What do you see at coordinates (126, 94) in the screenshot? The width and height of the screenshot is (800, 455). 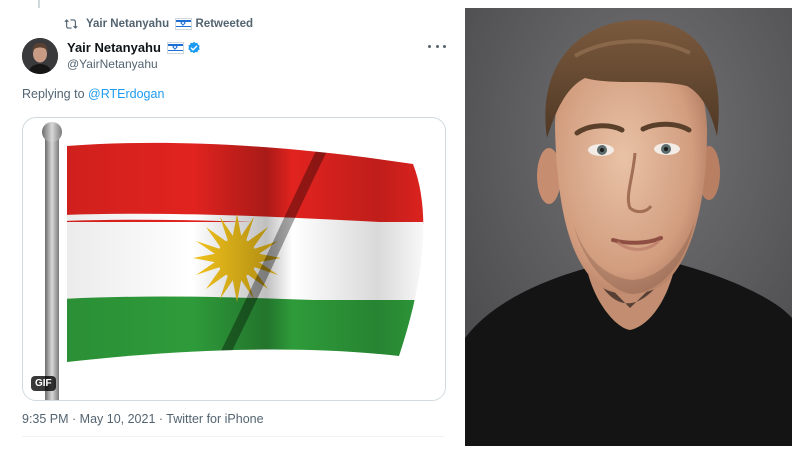 I see `reply-target-link: @RTErdogan` at bounding box center [126, 94].